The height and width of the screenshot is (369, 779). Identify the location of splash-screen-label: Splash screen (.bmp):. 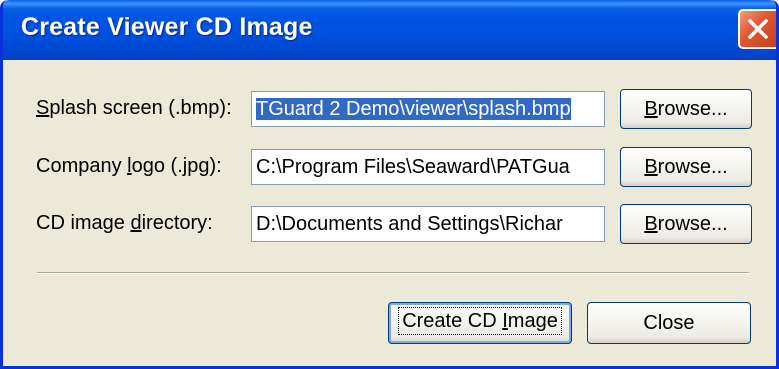
(134, 108).